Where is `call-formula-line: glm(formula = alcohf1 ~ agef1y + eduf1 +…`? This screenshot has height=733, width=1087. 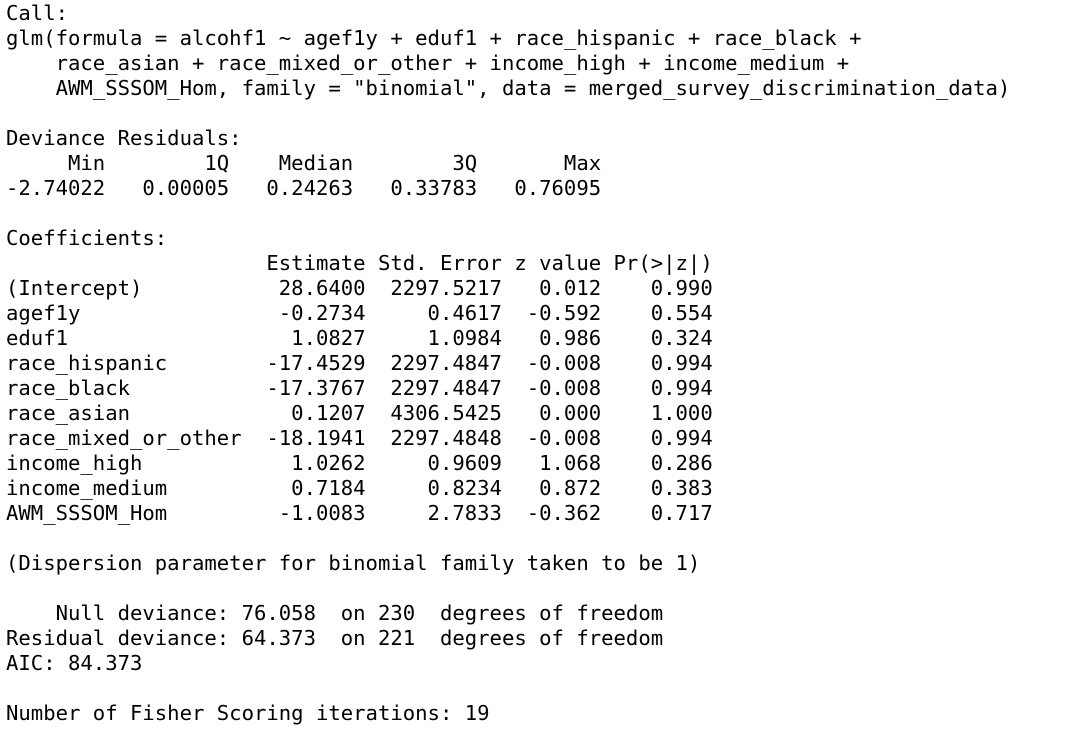
call-formula-line: glm(formula = alcohf1 ~ agef1y + eduf1 +… is located at coordinates (440, 38).